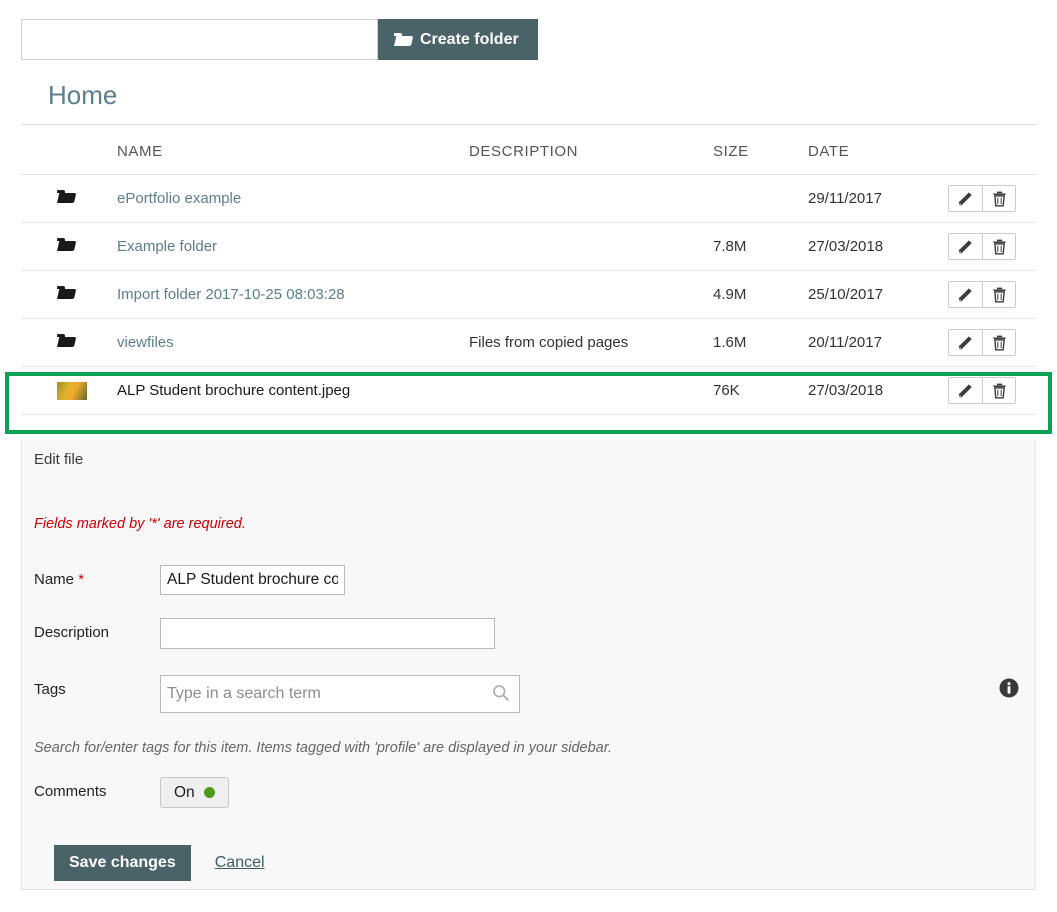 The height and width of the screenshot is (912, 1057). I want to click on comments-field-row: Comments On, so click(131, 792).